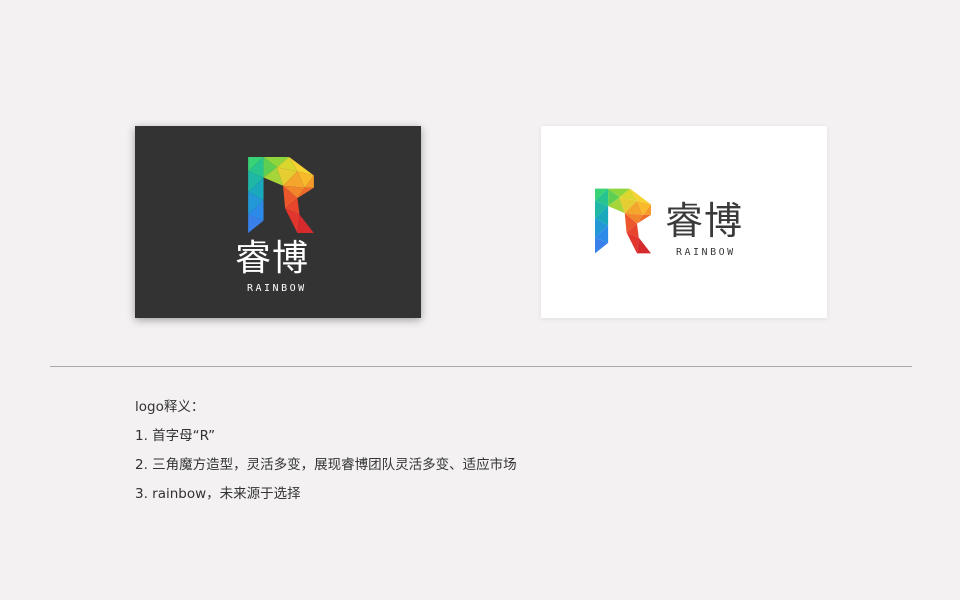 This screenshot has width=960, height=600. Describe the element at coordinates (218, 494) in the screenshot. I see `description-item: 3. rainbow，未来源于选择` at that location.